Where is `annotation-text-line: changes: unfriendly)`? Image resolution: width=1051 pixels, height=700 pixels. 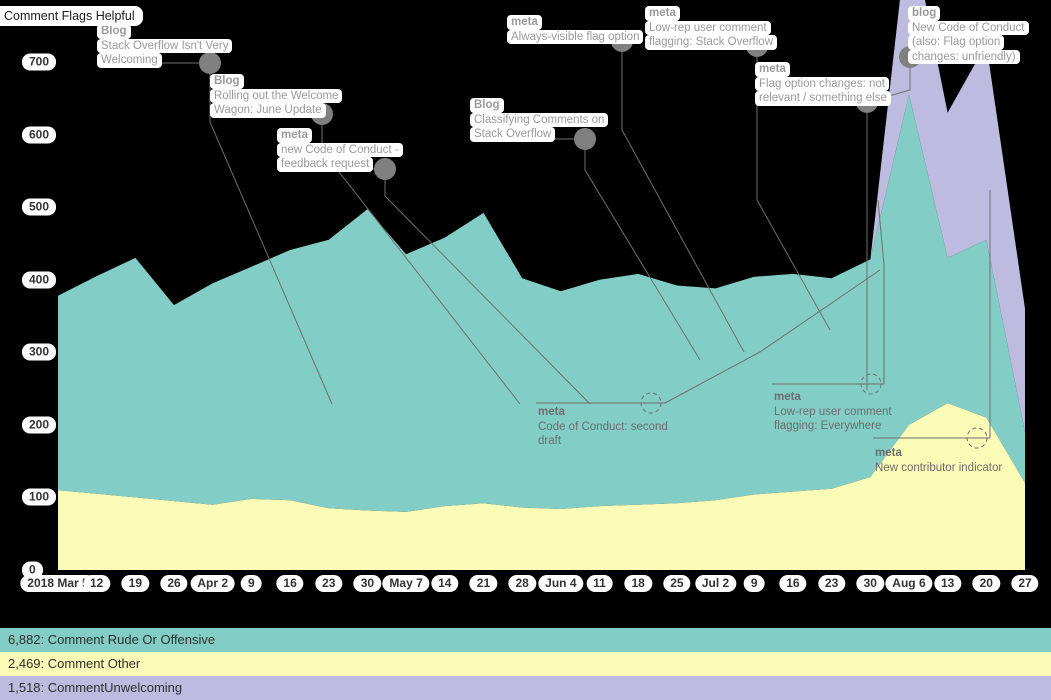
annotation-text-line: changes: unfriendly) is located at coordinates (964, 56).